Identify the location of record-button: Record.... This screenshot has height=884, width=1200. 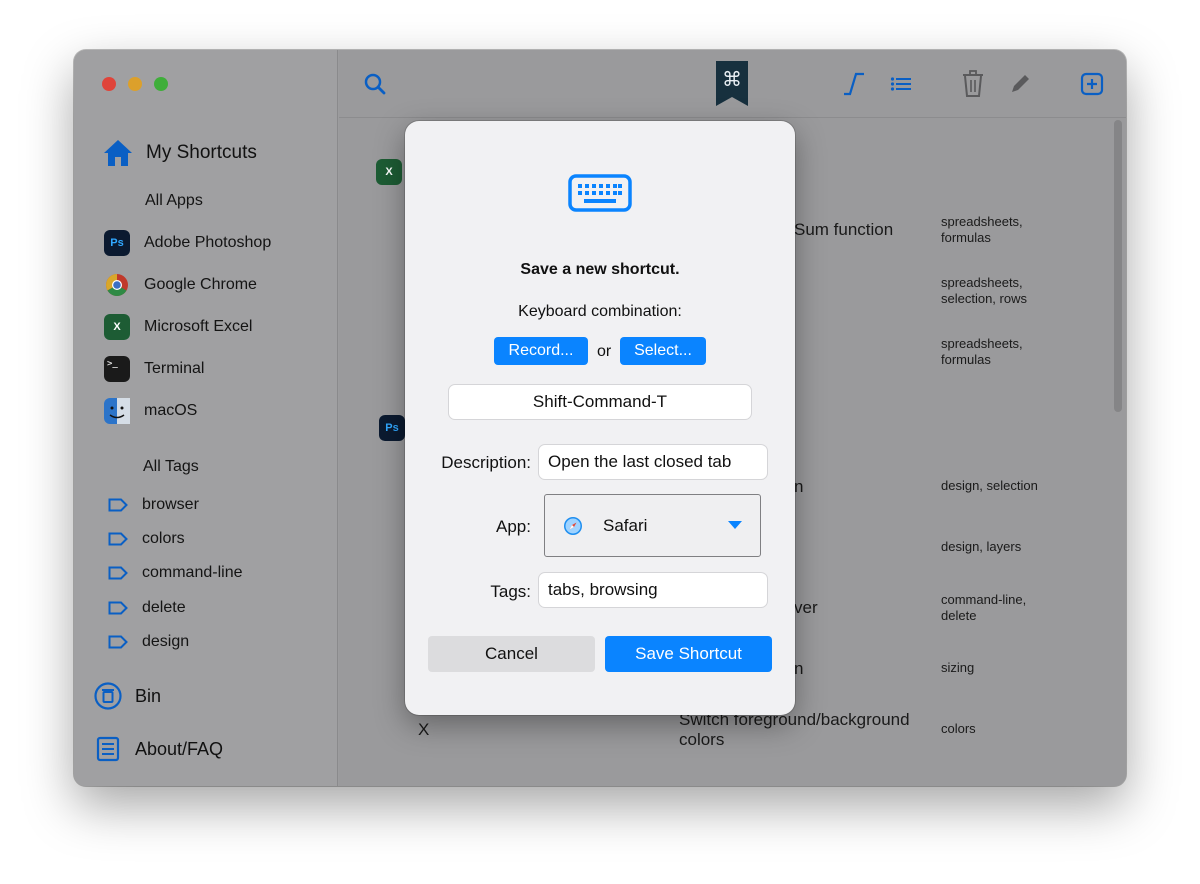
(541, 351).